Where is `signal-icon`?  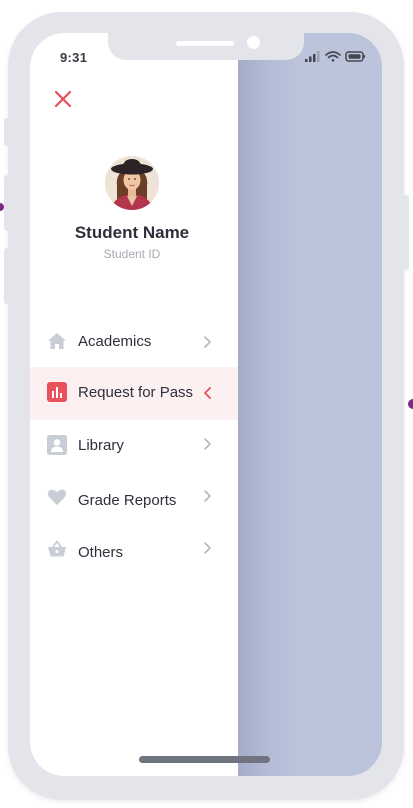
signal-icon is located at coordinates (312, 56).